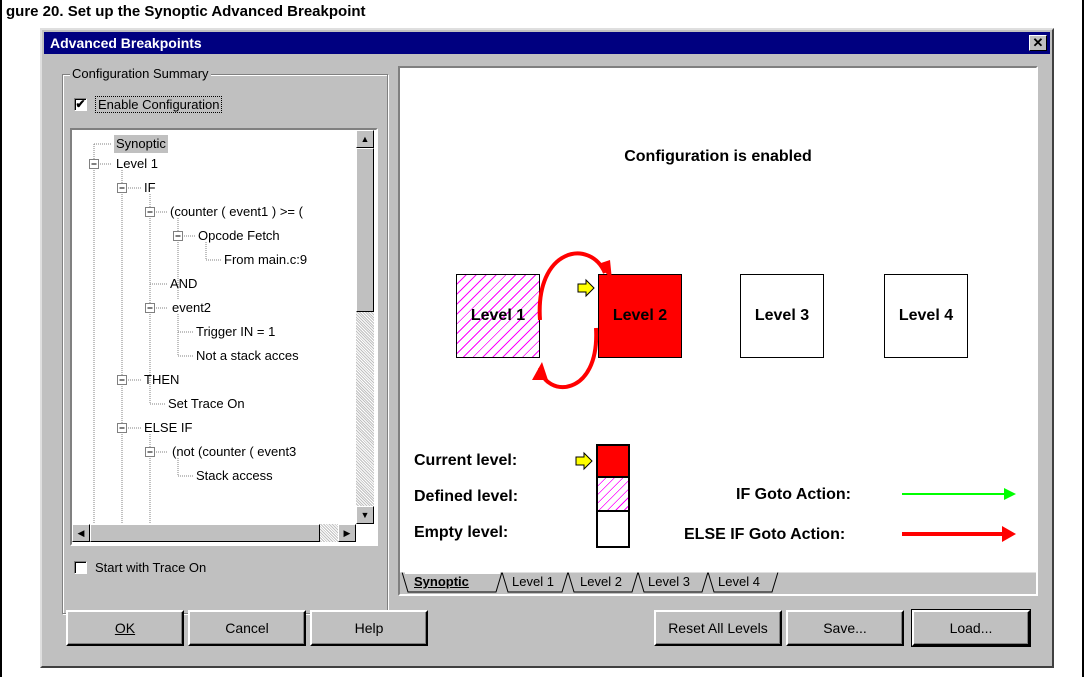 This screenshot has width=1084, height=677. I want to click on ok-label: OK, so click(125, 628).